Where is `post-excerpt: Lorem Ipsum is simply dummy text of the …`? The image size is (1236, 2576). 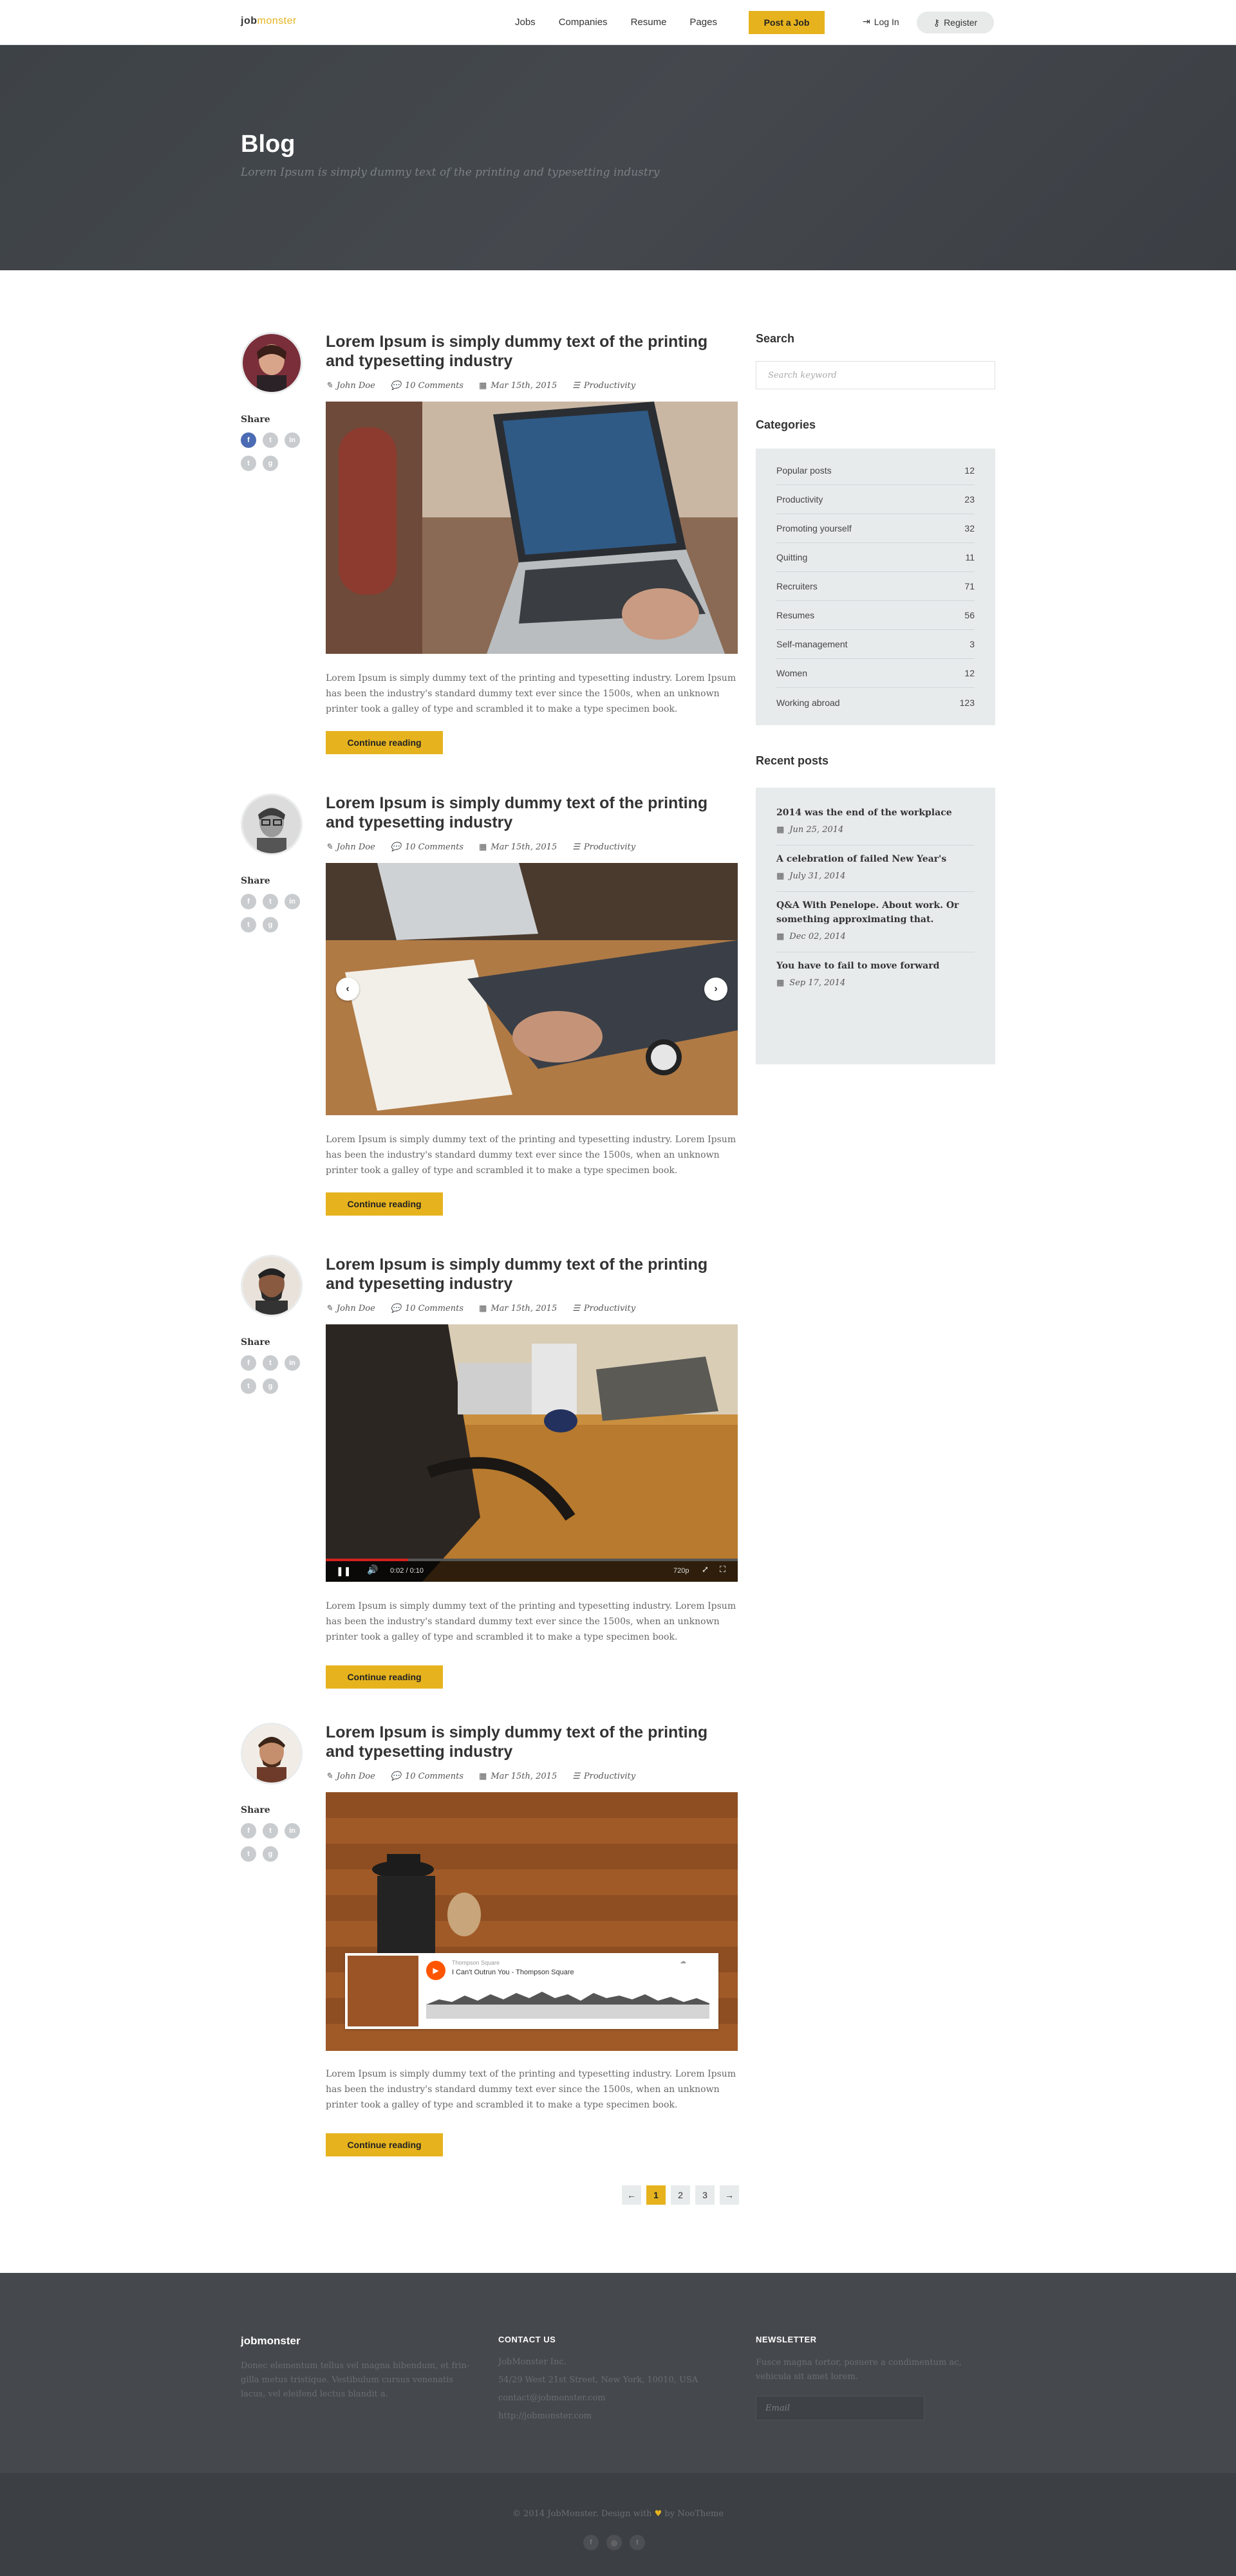 post-excerpt: Lorem Ipsum is simply dummy text of the … is located at coordinates (531, 1155).